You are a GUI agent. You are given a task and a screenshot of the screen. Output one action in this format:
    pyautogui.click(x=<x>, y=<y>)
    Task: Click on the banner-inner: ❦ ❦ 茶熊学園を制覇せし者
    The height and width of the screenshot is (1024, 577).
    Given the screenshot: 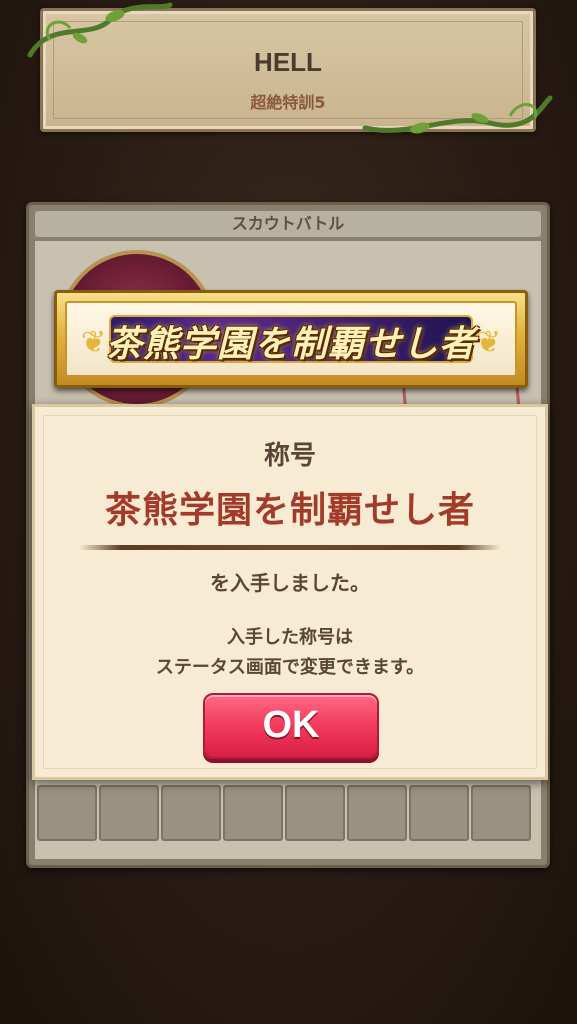 What is the action you would take?
    pyautogui.click(x=291, y=339)
    